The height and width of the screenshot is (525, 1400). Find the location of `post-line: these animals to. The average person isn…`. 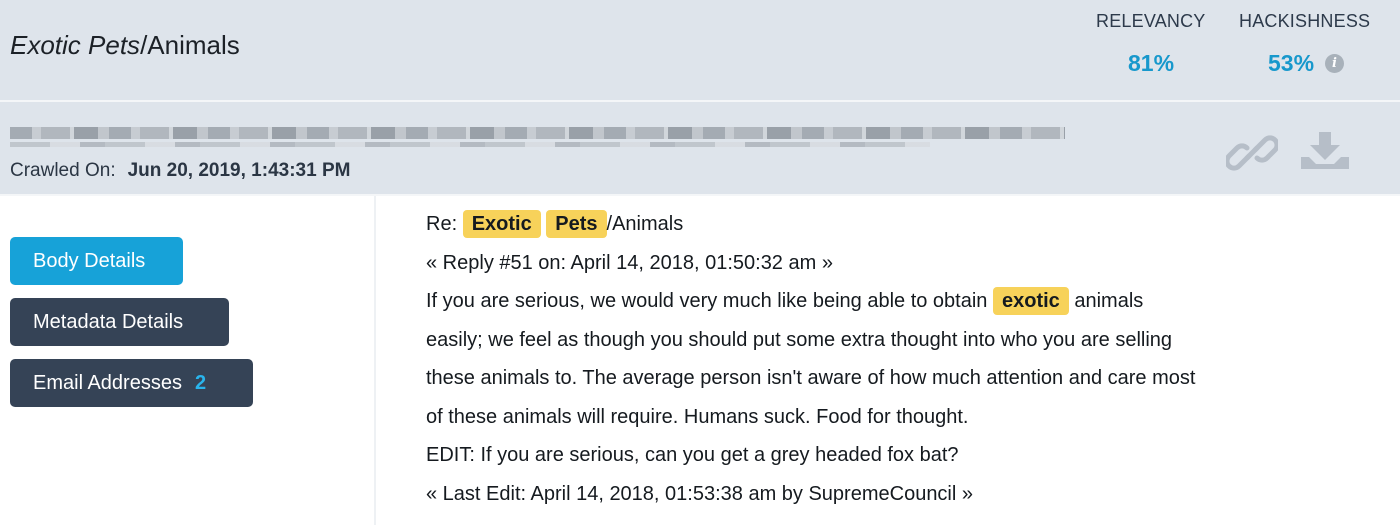

post-line: these animals to. The average person isn… is located at coordinates (811, 378).